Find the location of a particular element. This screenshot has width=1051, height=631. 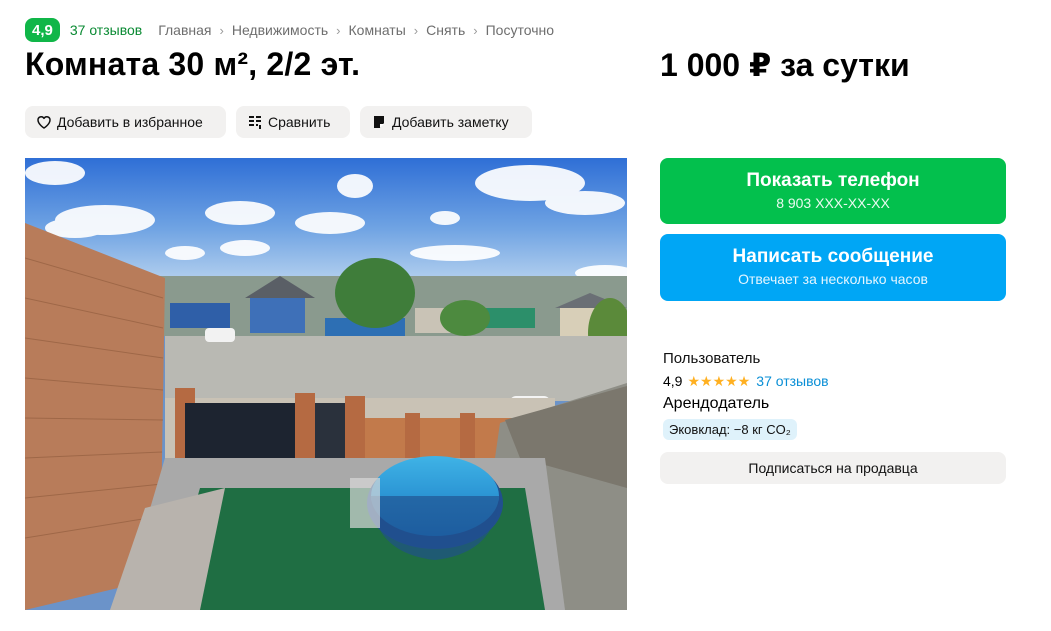

heart-icon is located at coordinates (44, 122).